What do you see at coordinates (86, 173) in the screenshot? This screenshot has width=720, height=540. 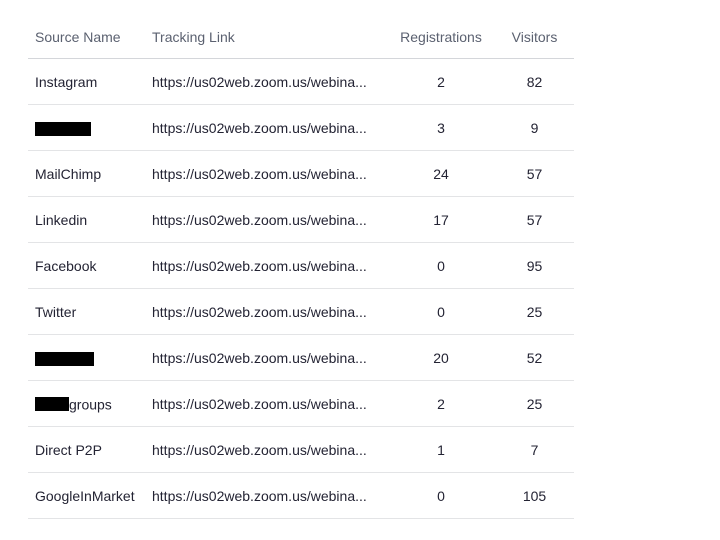 I see `source-name-cell: MailChimp` at bounding box center [86, 173].